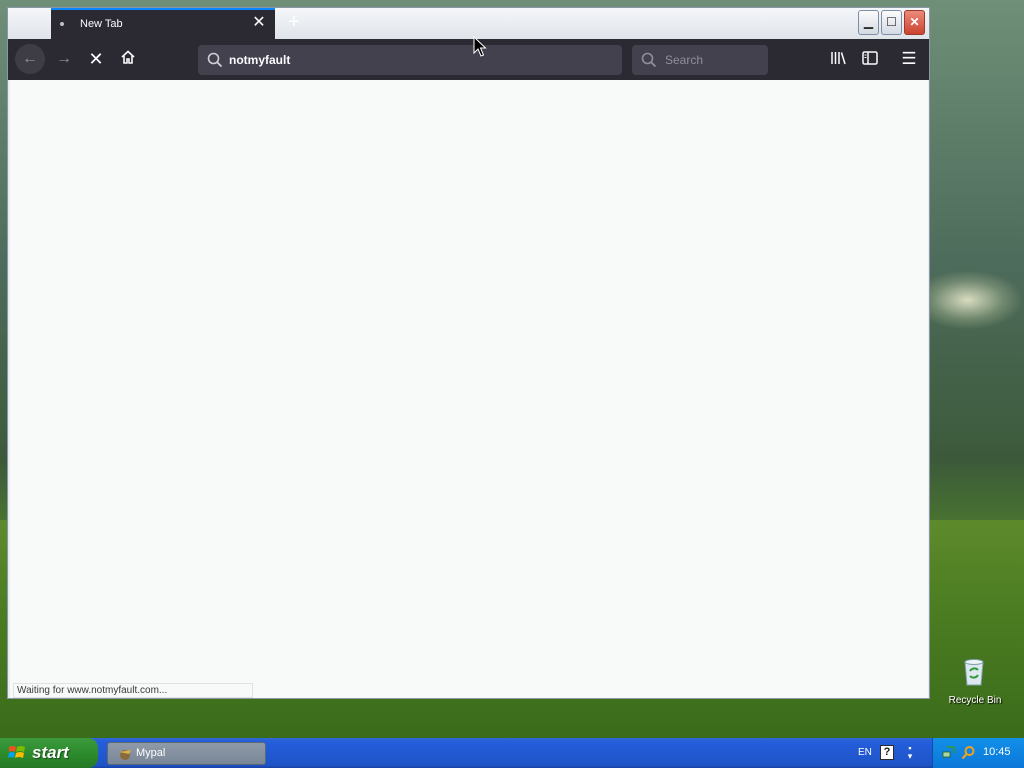  What do you see at coordinates (975, 700) in the screenshot?
I see `recycle-bin-label: Recycle Bin` at bounding box center [975, 700].